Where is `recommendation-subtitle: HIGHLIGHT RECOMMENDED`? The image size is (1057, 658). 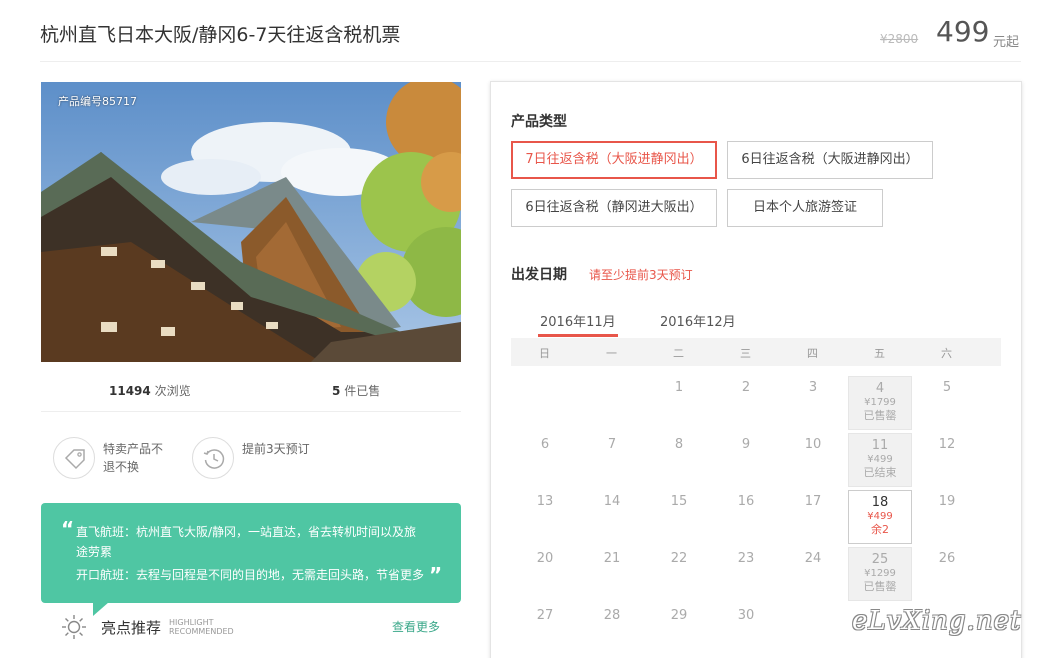 recommendation-subtitle: HIGHLIGHT RECOMMENDED is located at coordinates (201, 627).